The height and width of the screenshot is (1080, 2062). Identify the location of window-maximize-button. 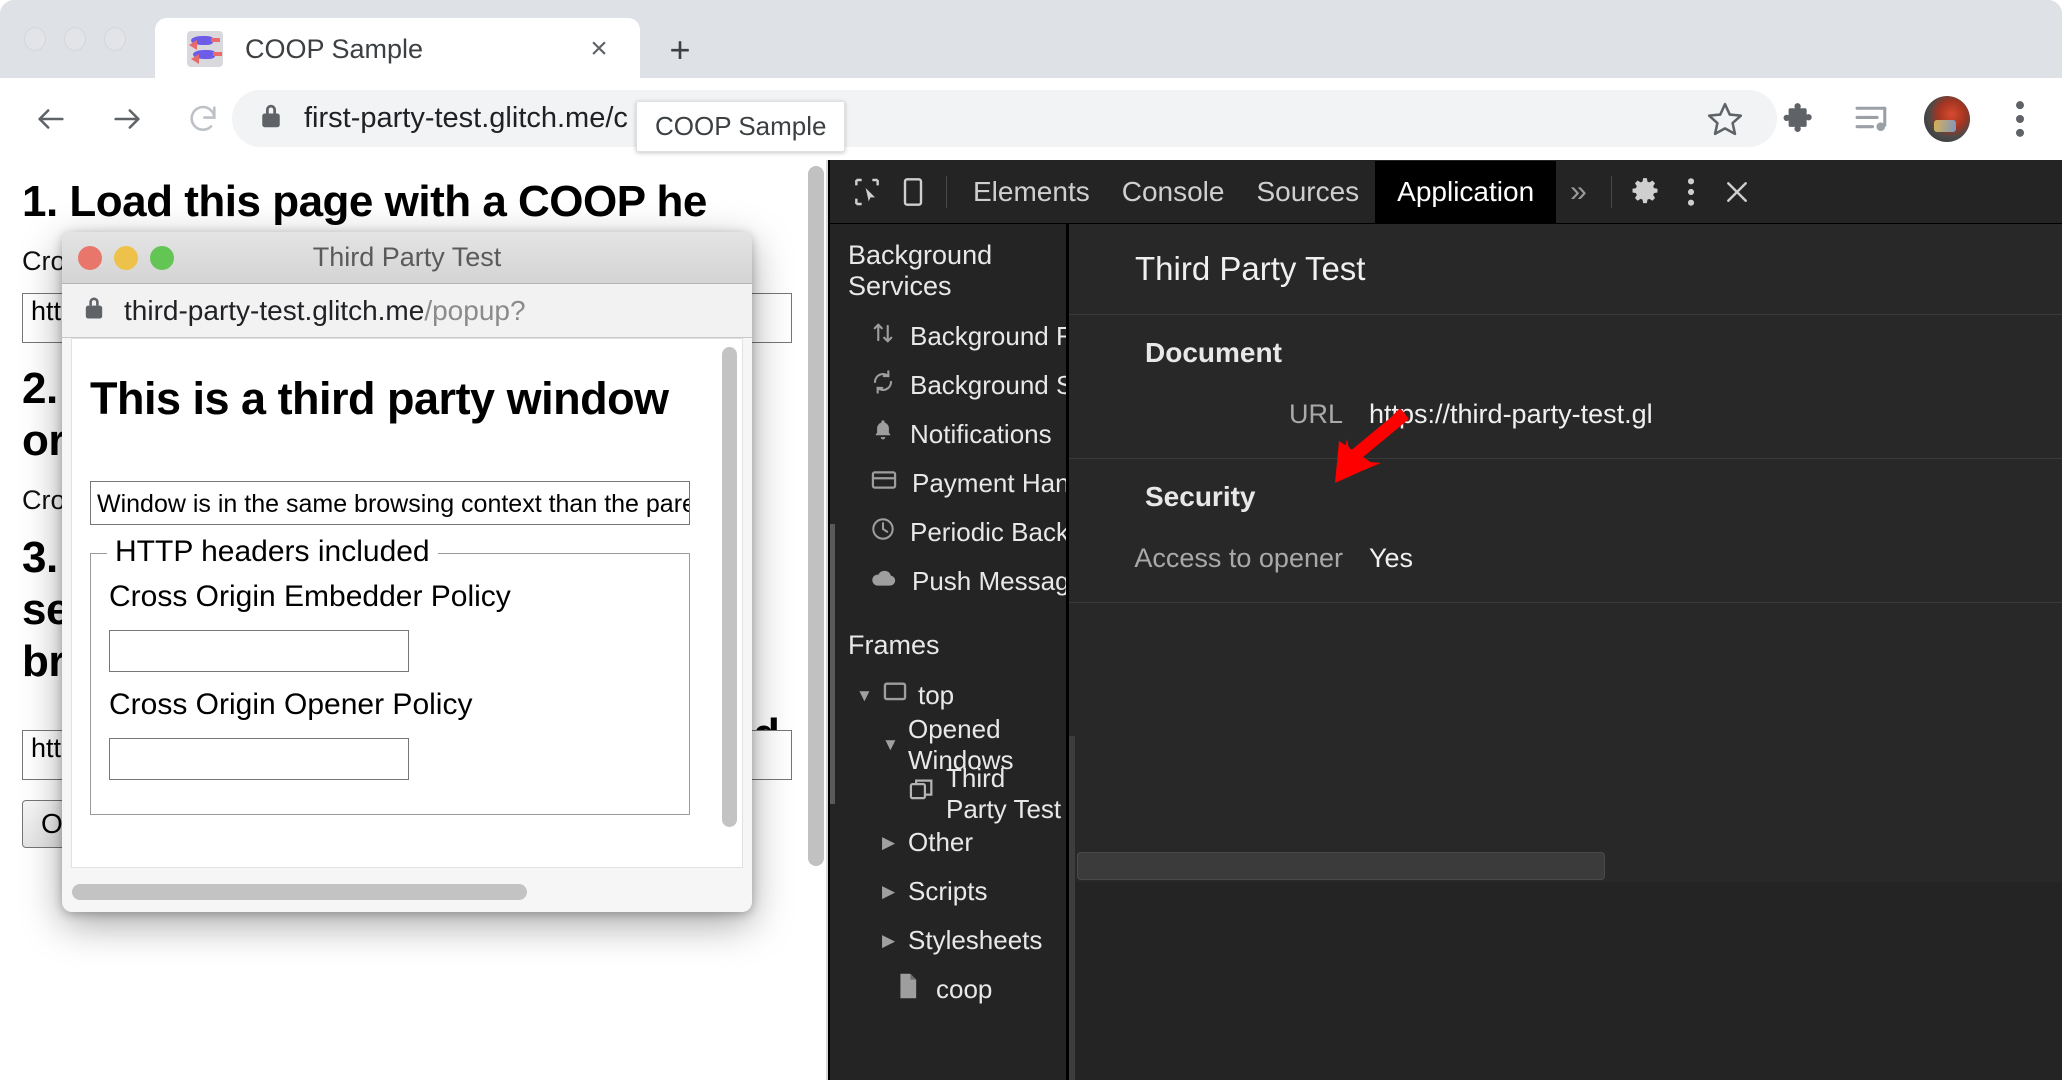
(115, 39).